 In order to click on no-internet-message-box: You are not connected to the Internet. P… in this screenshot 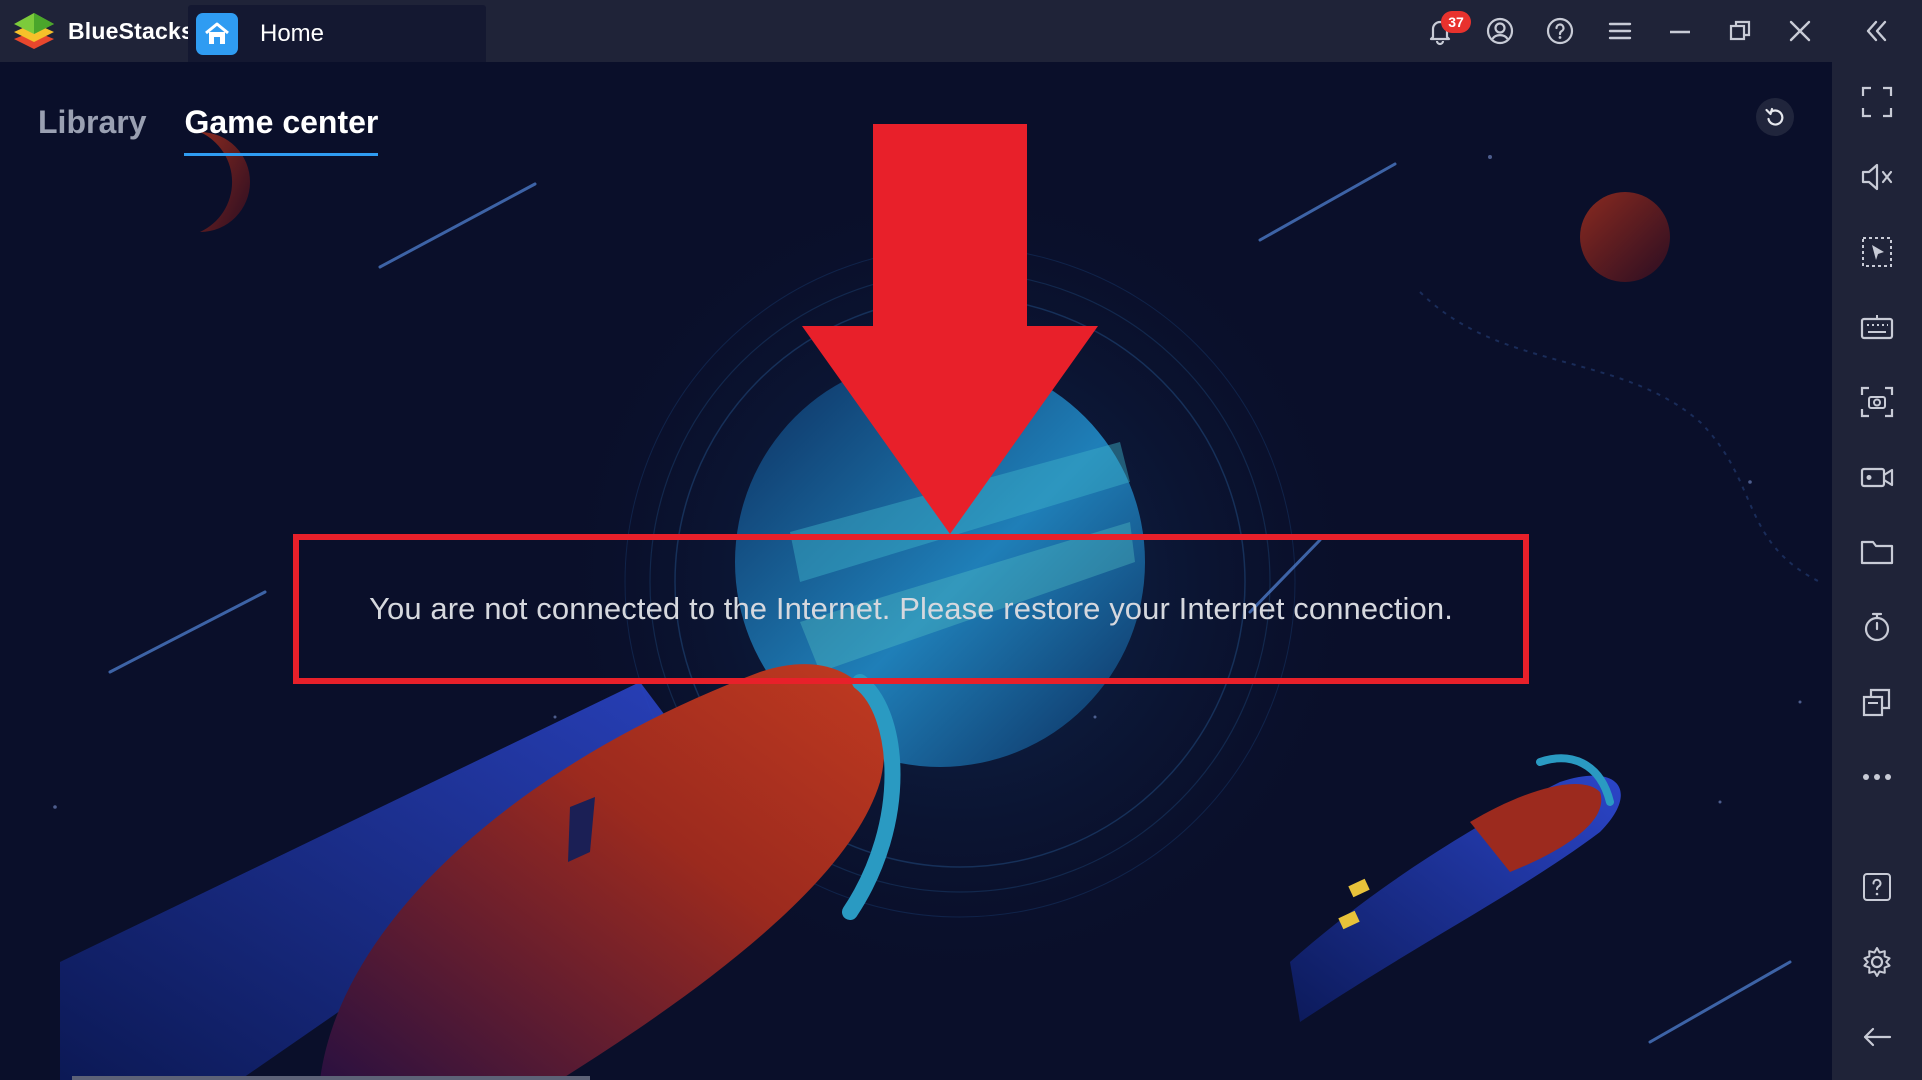, I will do `click(911, 609)`.